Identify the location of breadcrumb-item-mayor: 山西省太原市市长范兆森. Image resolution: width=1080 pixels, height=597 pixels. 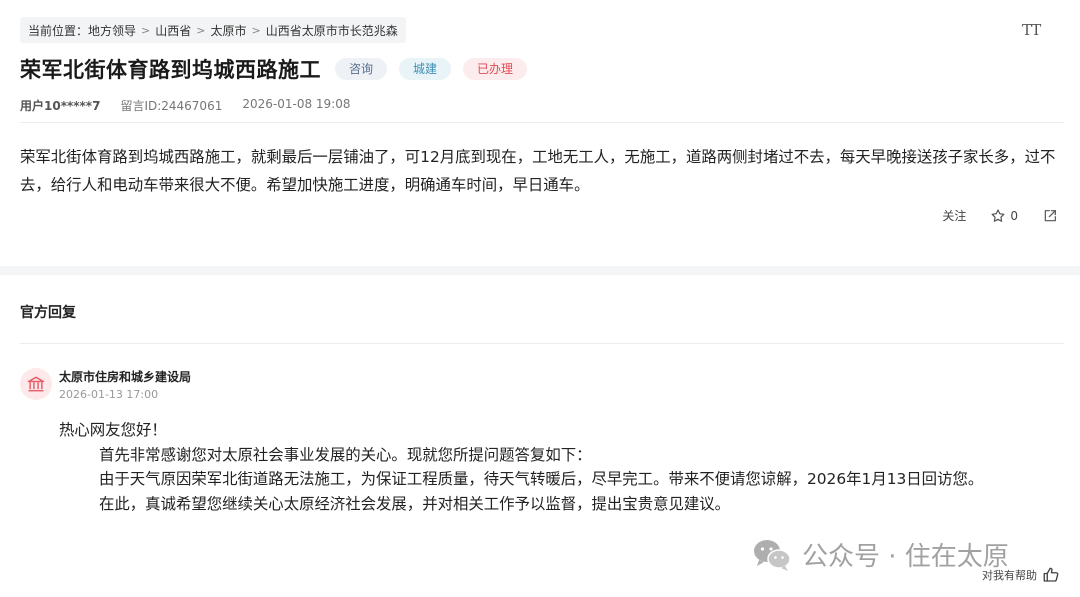
(332, 30).